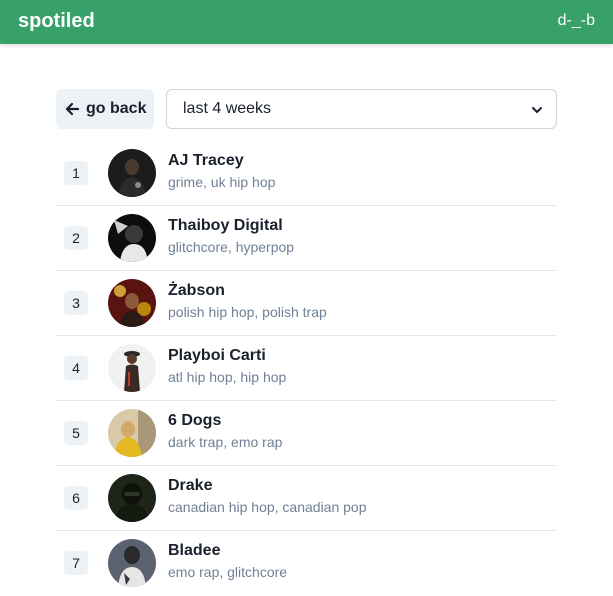 This screenshot has width=613, height=596. I want to click on artist-row: 4 Playboi Carti atl hip hop, hip hop, so click(306, 368).